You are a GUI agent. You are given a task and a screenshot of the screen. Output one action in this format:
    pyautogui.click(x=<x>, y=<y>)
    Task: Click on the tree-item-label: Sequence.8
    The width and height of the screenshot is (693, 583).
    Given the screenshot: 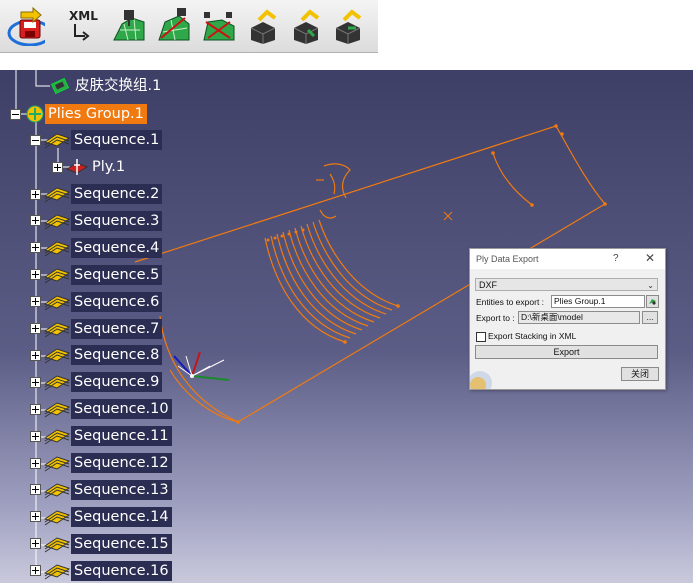 What is the action you would take?
    pyautogui.click(x=117, y=355)
    